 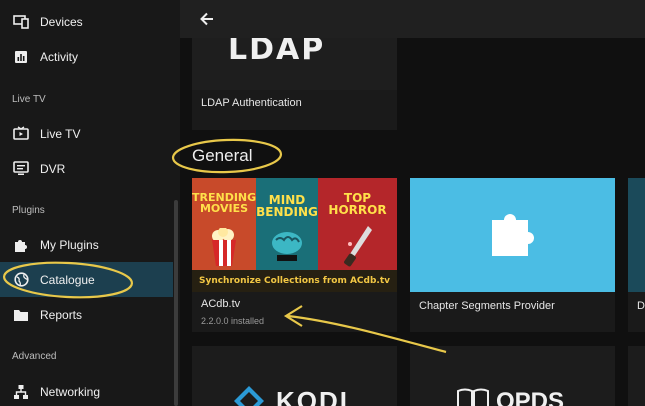 What do you see at coordinates (86, 133) in the screenshot?
I see `sidebar-item-live-tv: Live TV` at bounding box center [86, 133].